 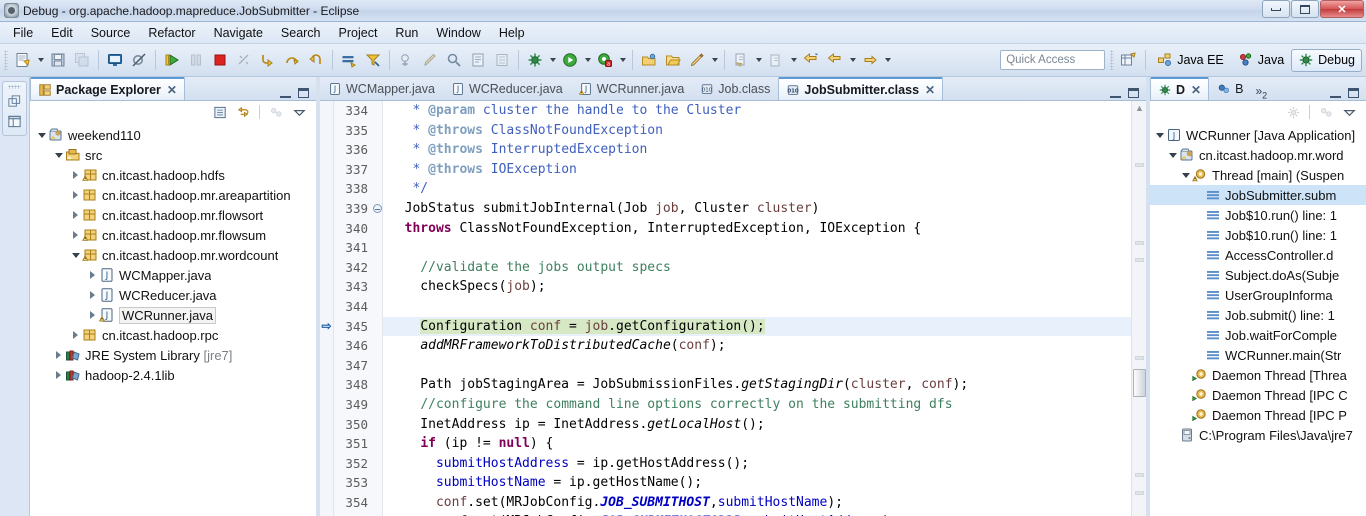 I want to click on tab-package-explorer: Package Explorer ✕, so click(x=107, y=88).